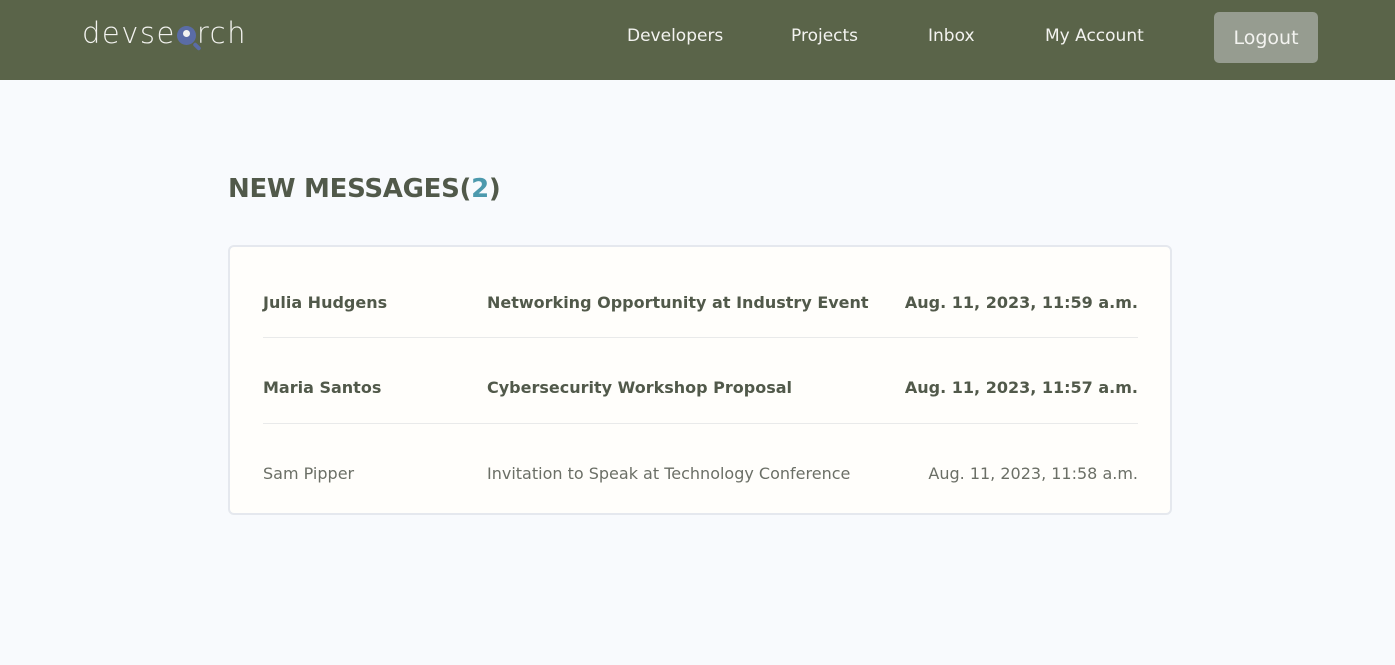 The width and height of the screenshot is (1395, 665). Describe the element at coordinates (1021, 302) in the screenshot. I see `message-date: Aug. 11, 2023, 11:59 a.m.` at that location.